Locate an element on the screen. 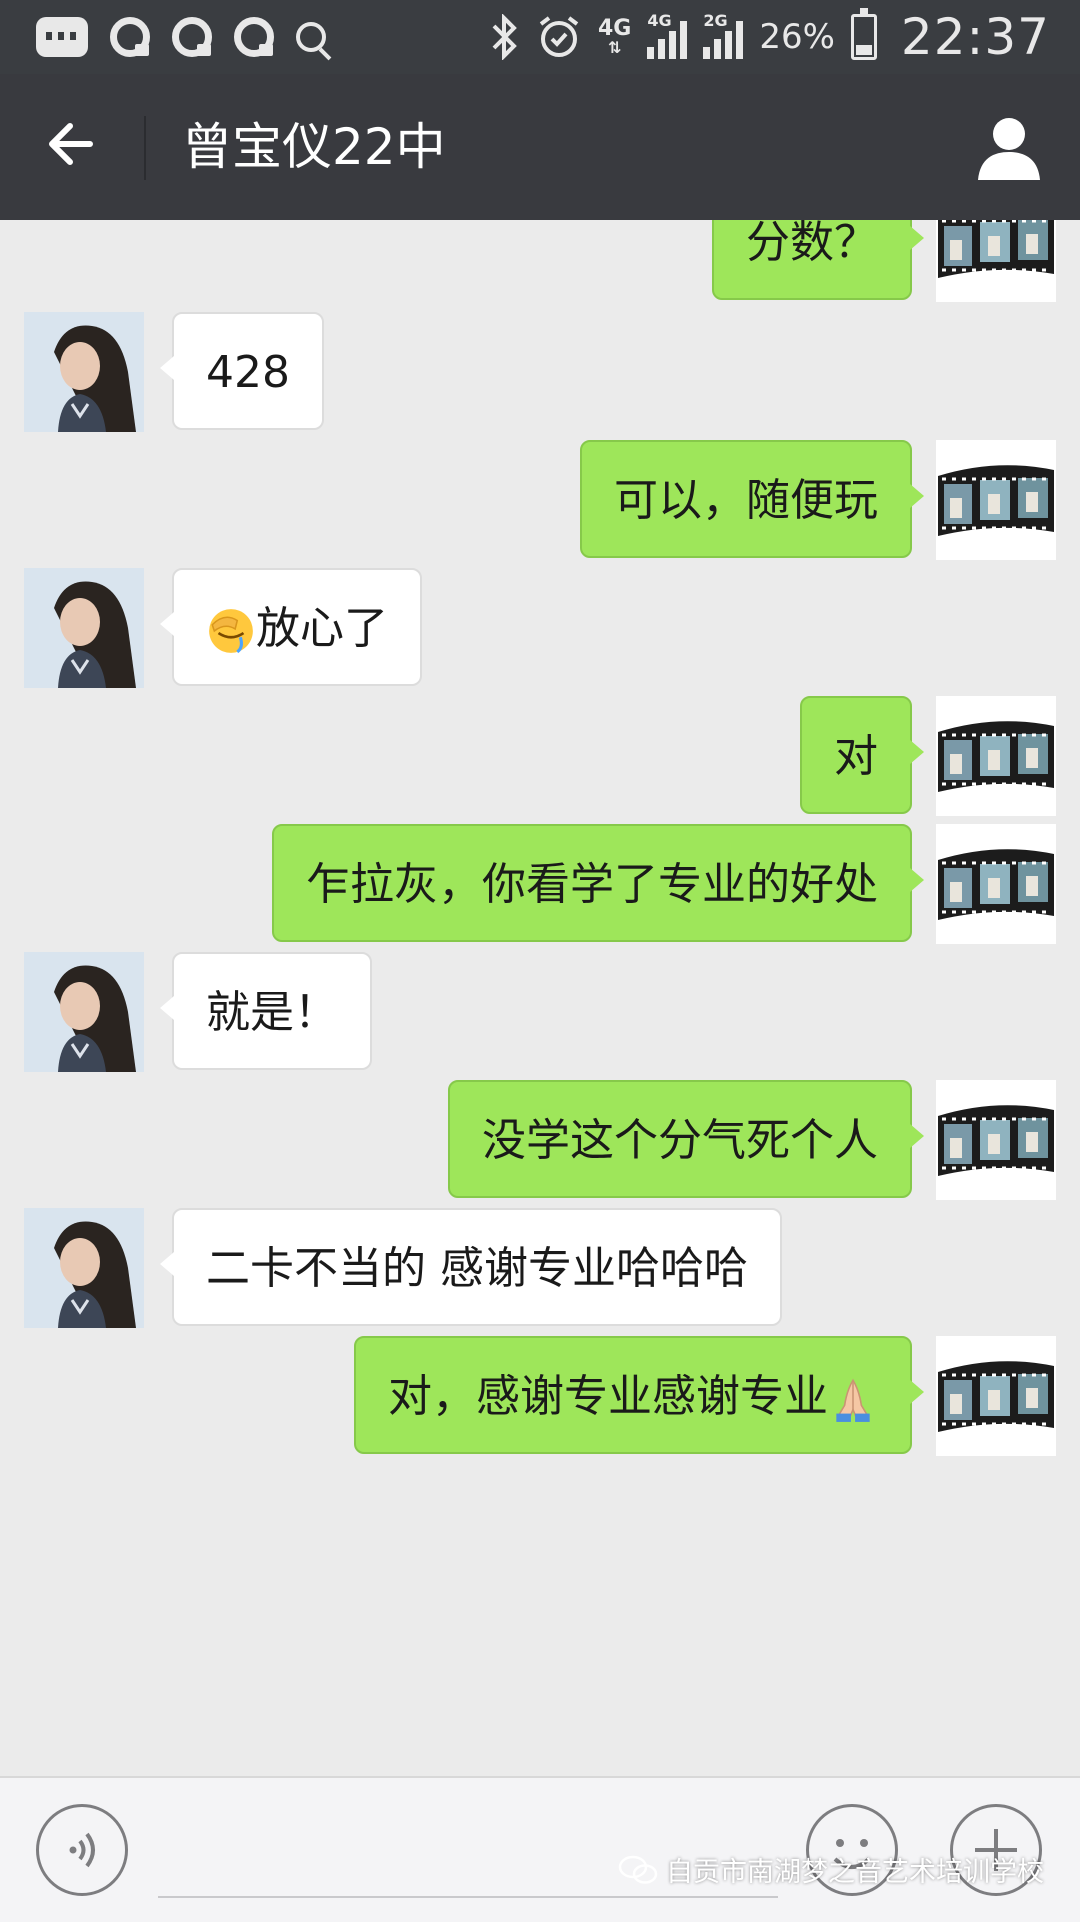 The width and height of the screenshot is (1080, 1922). message-text: 二卡不当的 感谢专业哈哈哈 is located at coordinates (477, 1268).